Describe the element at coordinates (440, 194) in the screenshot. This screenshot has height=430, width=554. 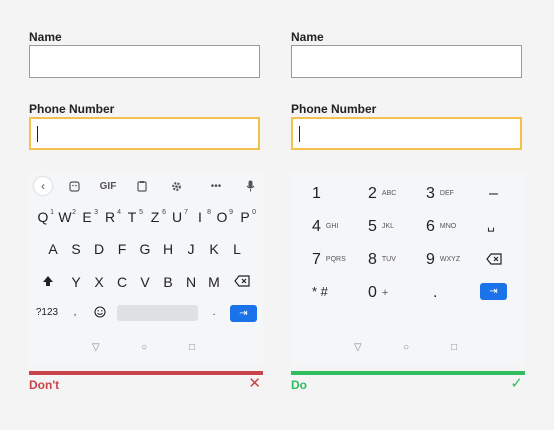
I see `numkey-3: 3 DEF` at that location.